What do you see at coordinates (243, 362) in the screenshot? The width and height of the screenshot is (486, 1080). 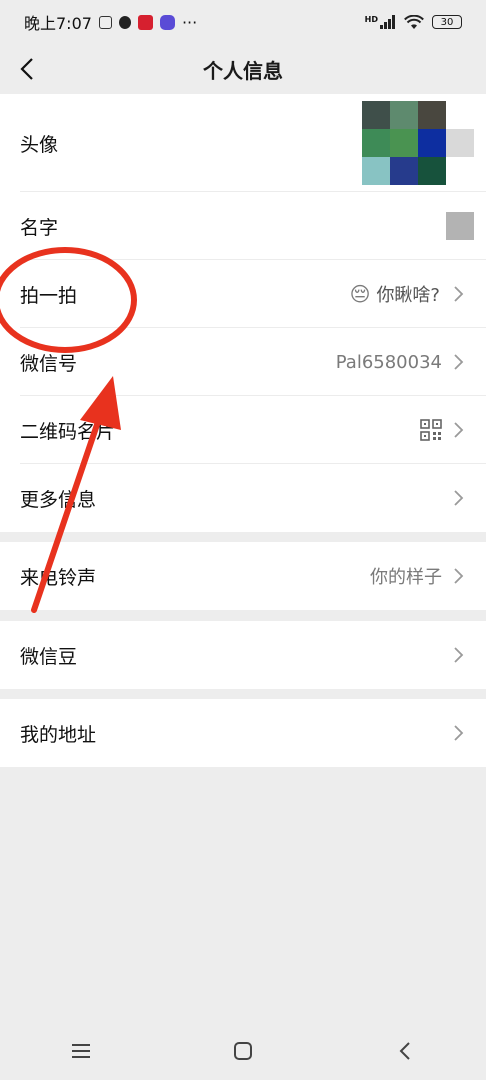 I see `wechat-id-row: 微信号 Pal6580034` at bounding box center [243, 362].